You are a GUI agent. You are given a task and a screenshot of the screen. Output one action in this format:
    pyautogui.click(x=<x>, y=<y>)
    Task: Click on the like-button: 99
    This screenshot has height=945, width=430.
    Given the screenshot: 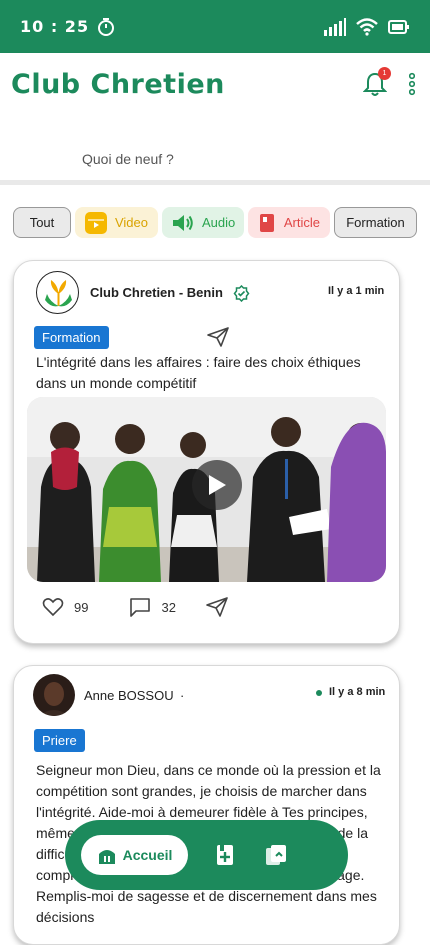 What is the action you would take?
    pyautogui.click(x=65, y=607)
    